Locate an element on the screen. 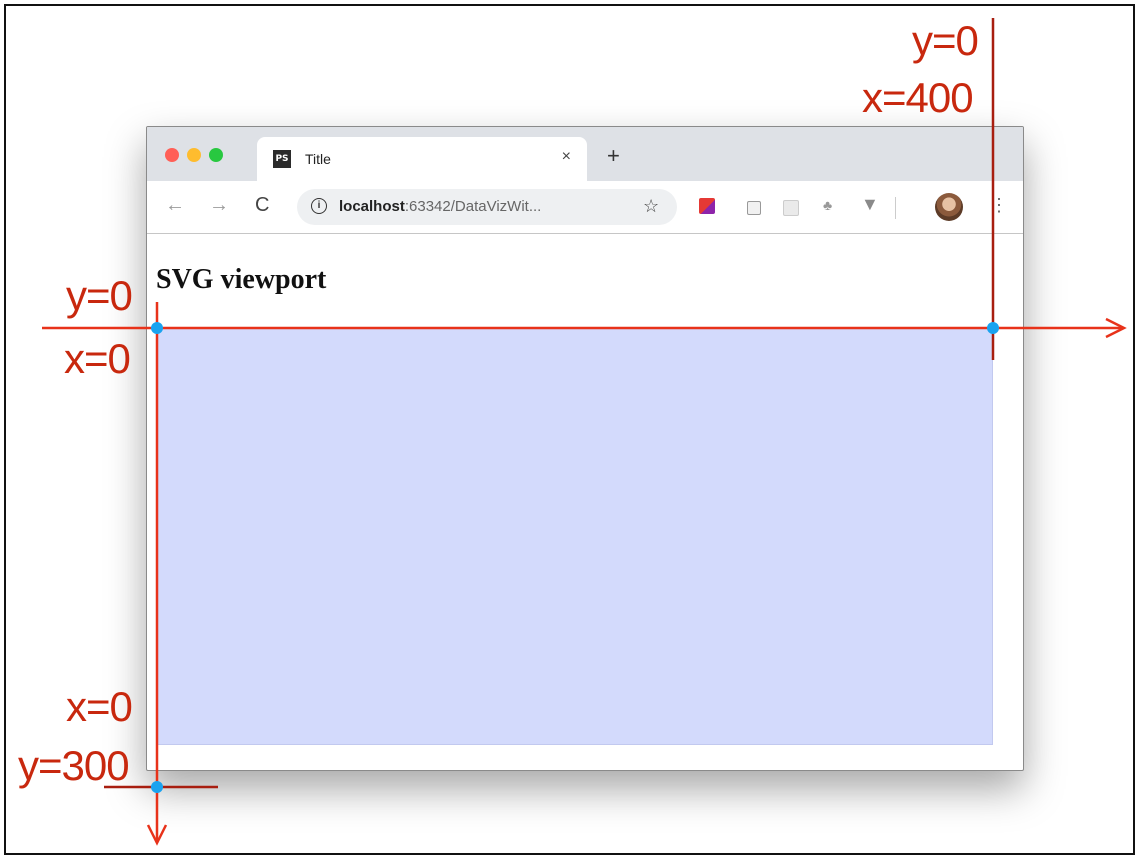  bottom-left-point is located at coordinates (157, 787).